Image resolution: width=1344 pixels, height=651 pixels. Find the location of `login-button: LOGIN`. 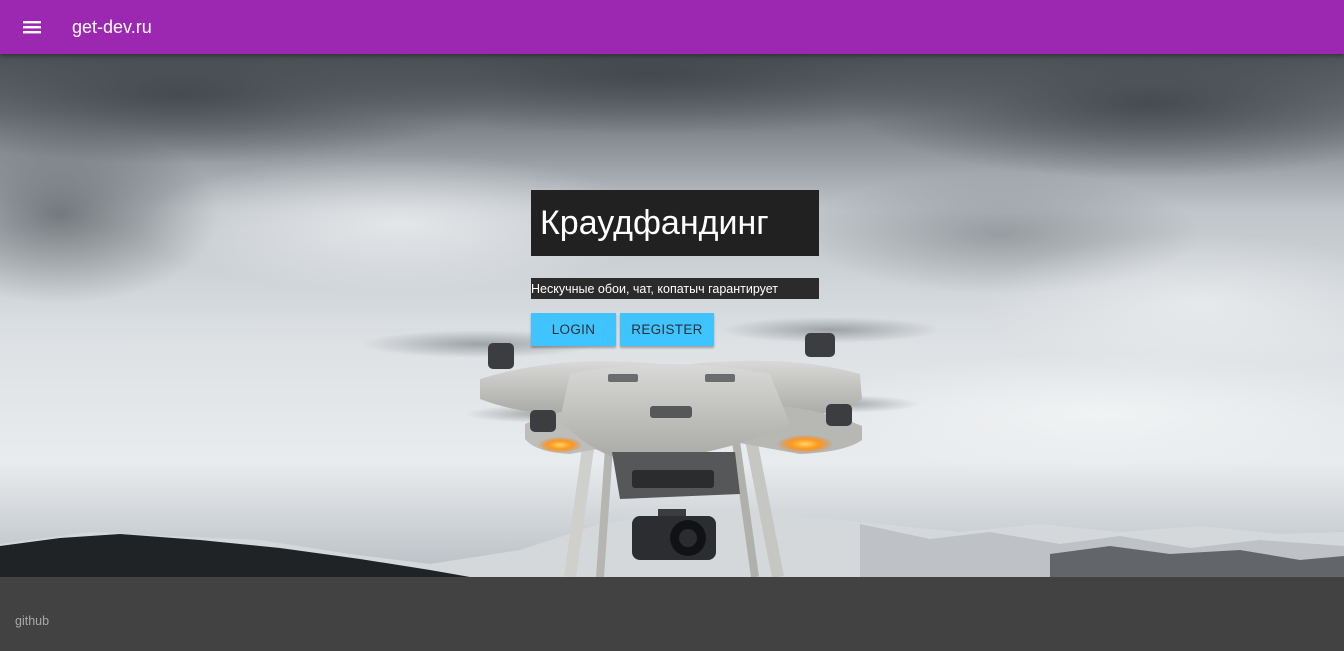

login-button: LOGIN is located at coordinates (573, 329).